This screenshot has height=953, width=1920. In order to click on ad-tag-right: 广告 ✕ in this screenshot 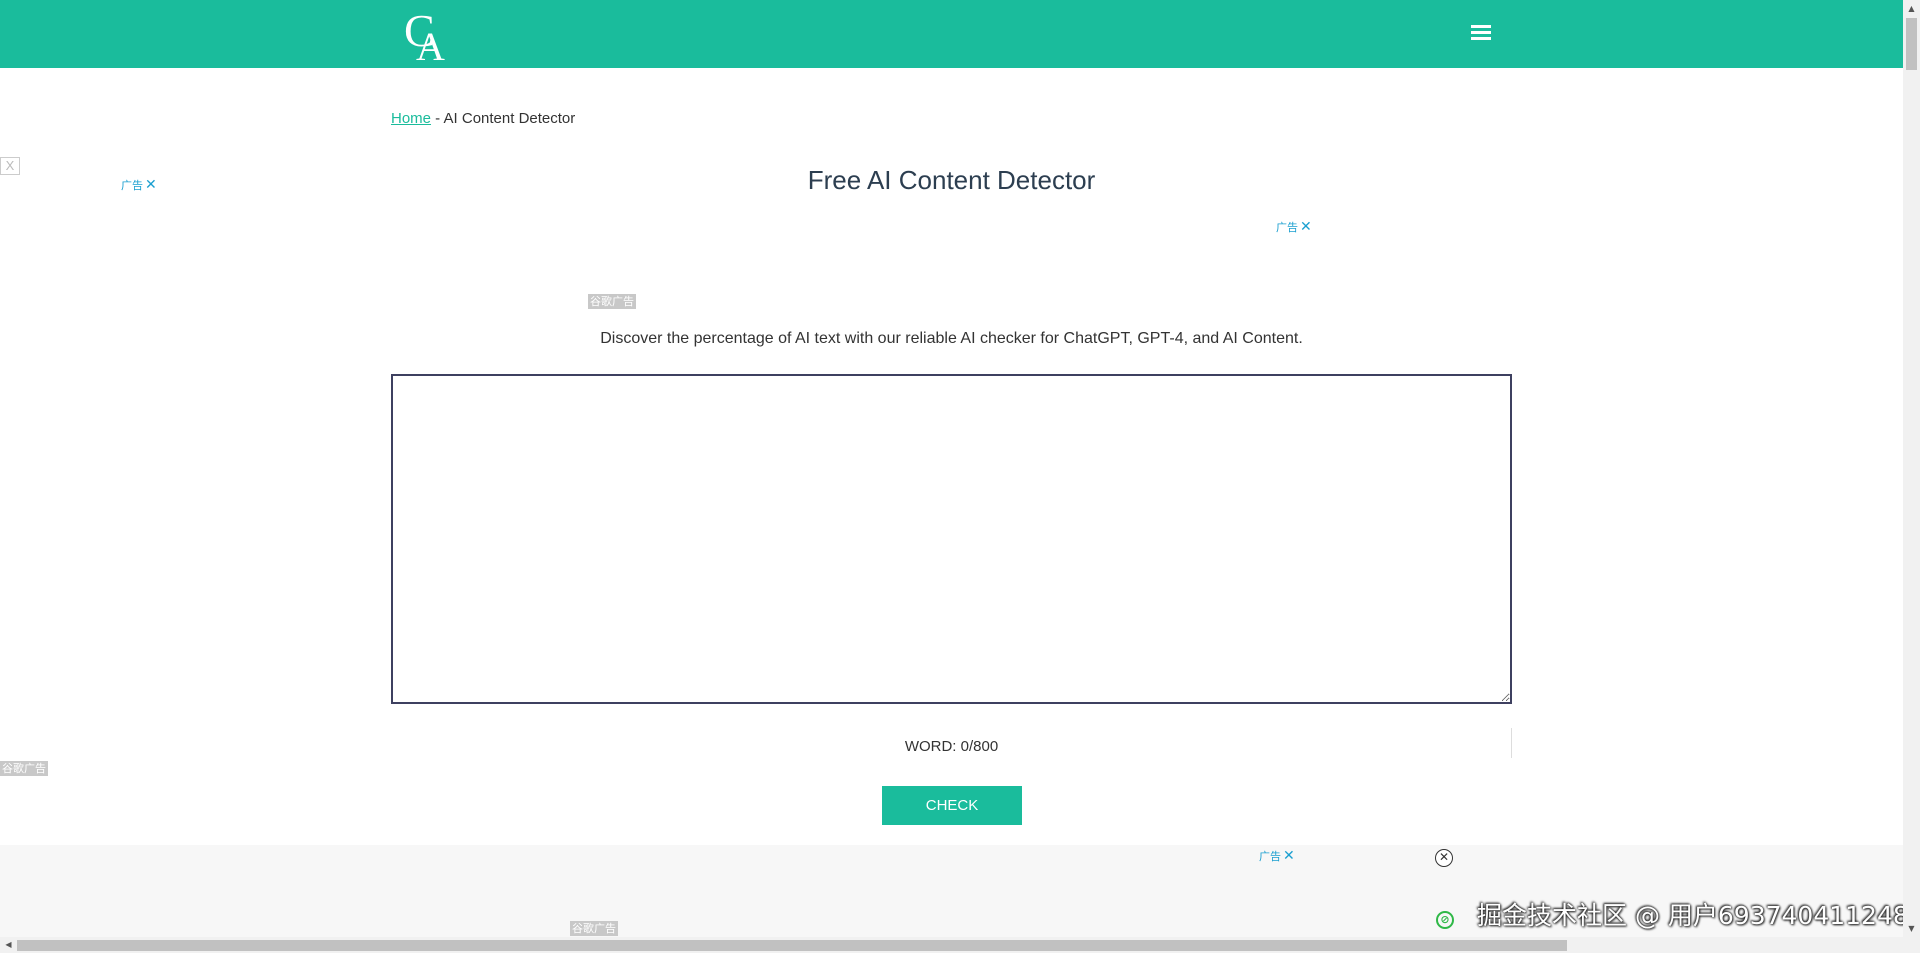, I will do `click(1294, 227)`.